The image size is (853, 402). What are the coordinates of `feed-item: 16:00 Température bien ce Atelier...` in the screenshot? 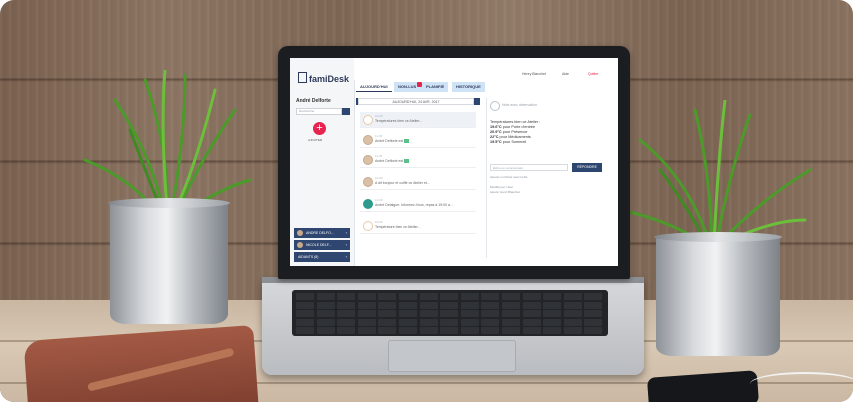 It's located at (418, 226).